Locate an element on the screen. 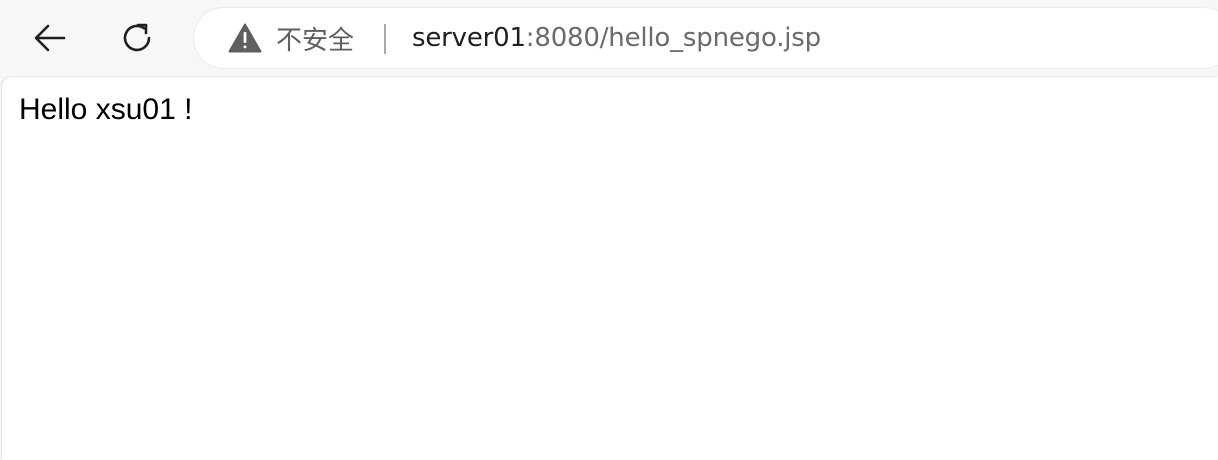  reload-button is located at coordinates (138, 38).